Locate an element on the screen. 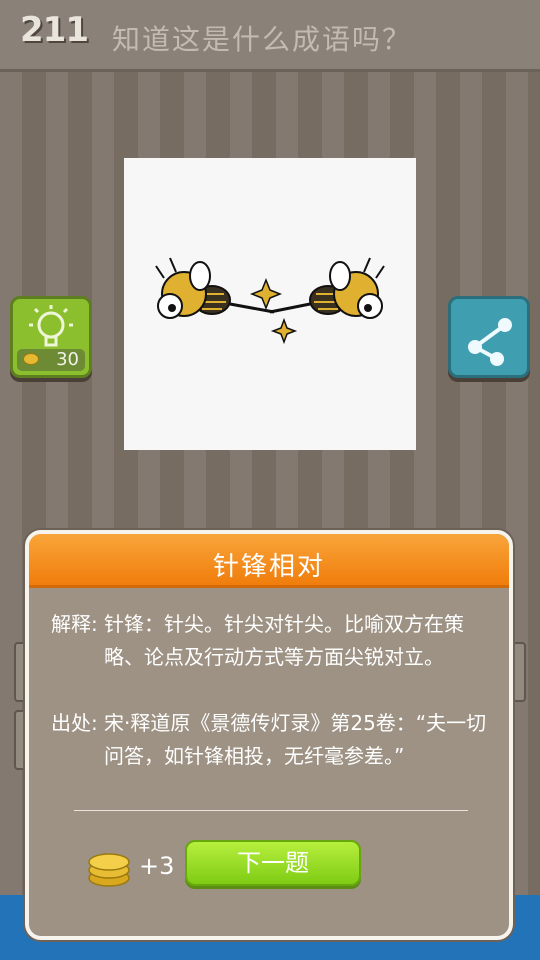 The height and width of the screenshot is (960, 540). explanation-label: 解释: is located at coordinates (74, 624).